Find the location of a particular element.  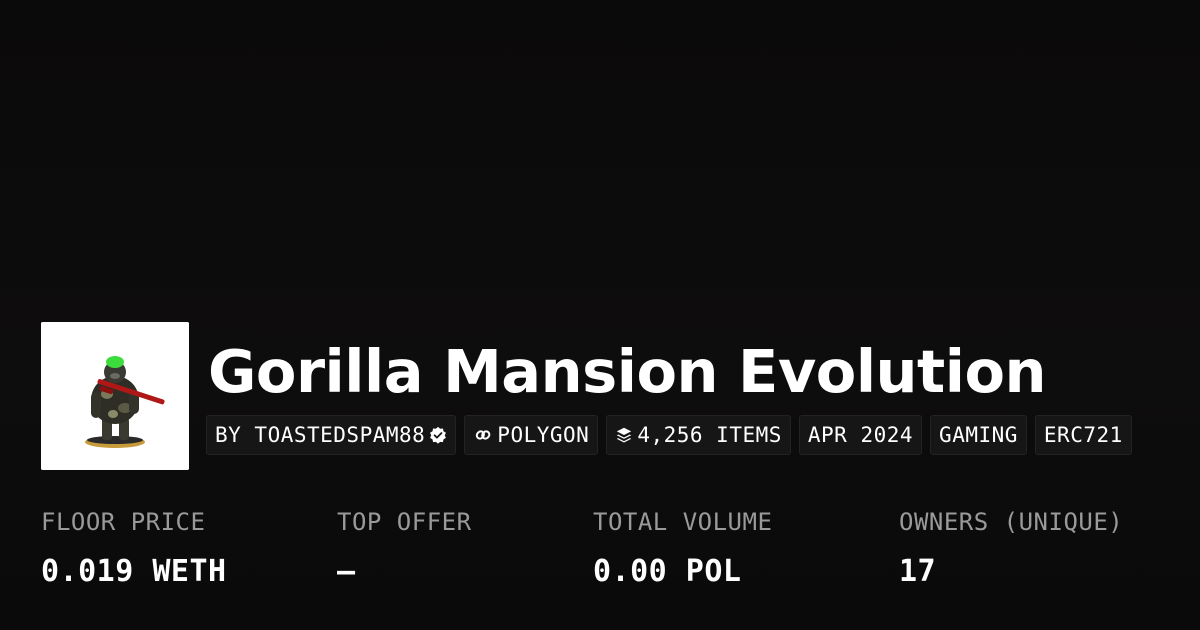

stat-value: 17 is located at coordinates (918, 571).